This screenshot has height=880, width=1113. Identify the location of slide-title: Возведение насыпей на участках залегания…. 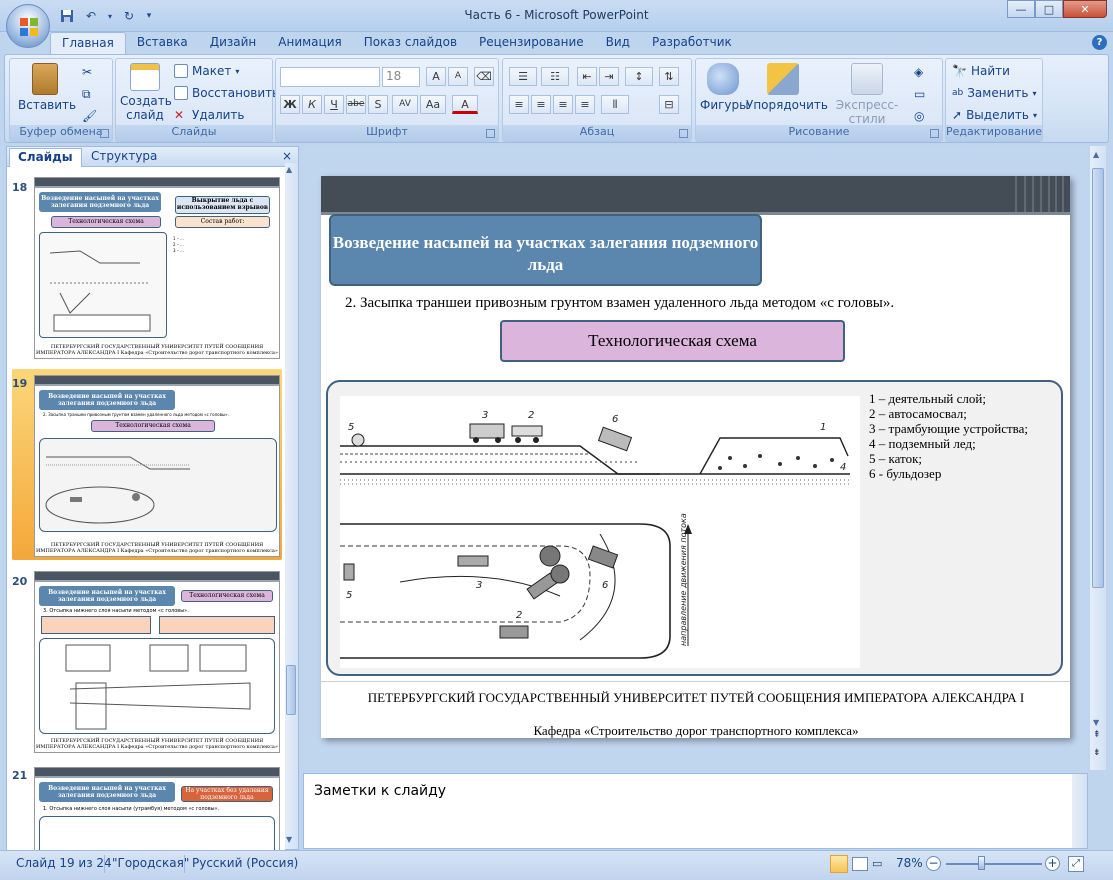
(545, 250).